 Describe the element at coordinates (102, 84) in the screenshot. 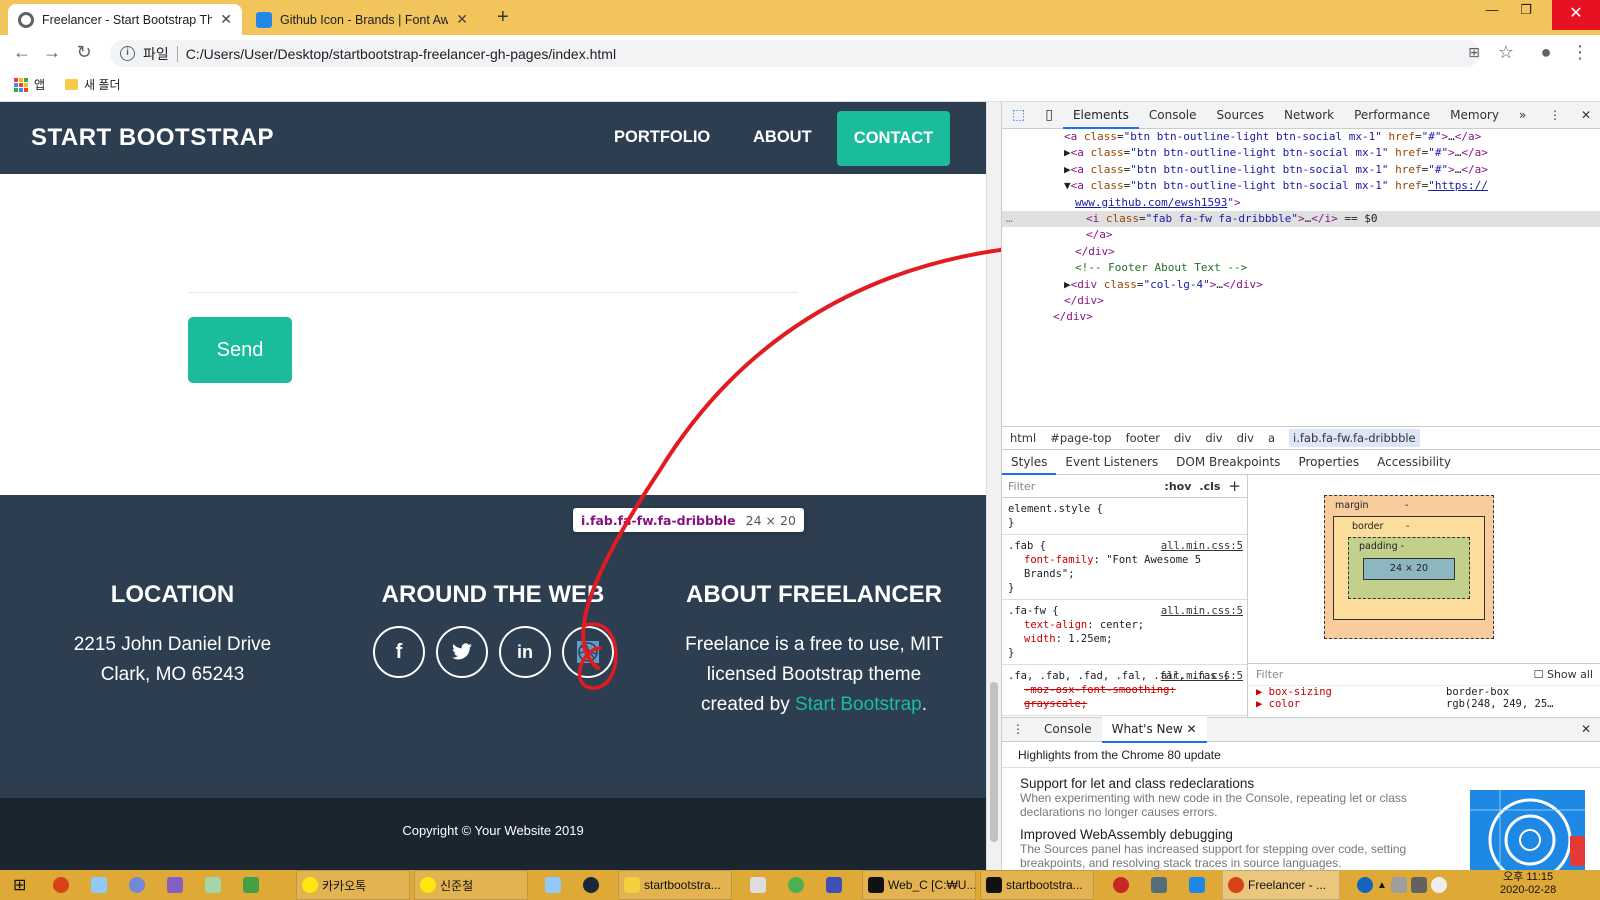

I see `bookmark-new-folder: 새 폴더` at that location.